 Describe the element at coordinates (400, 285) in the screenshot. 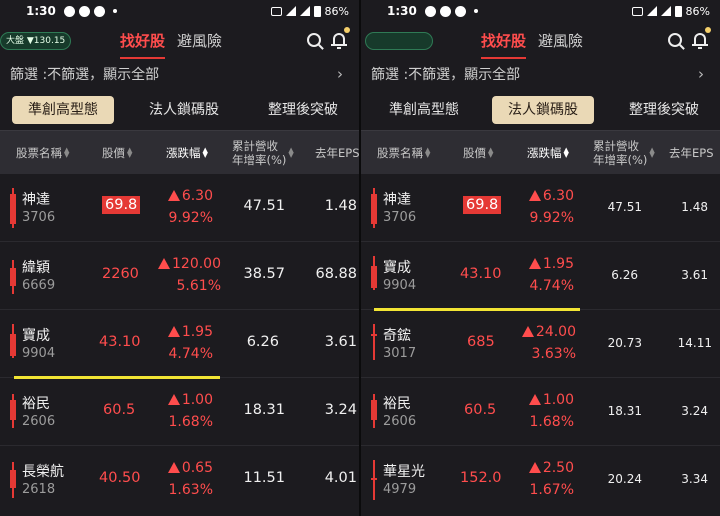

I see `stock-code: 9904` at that location.